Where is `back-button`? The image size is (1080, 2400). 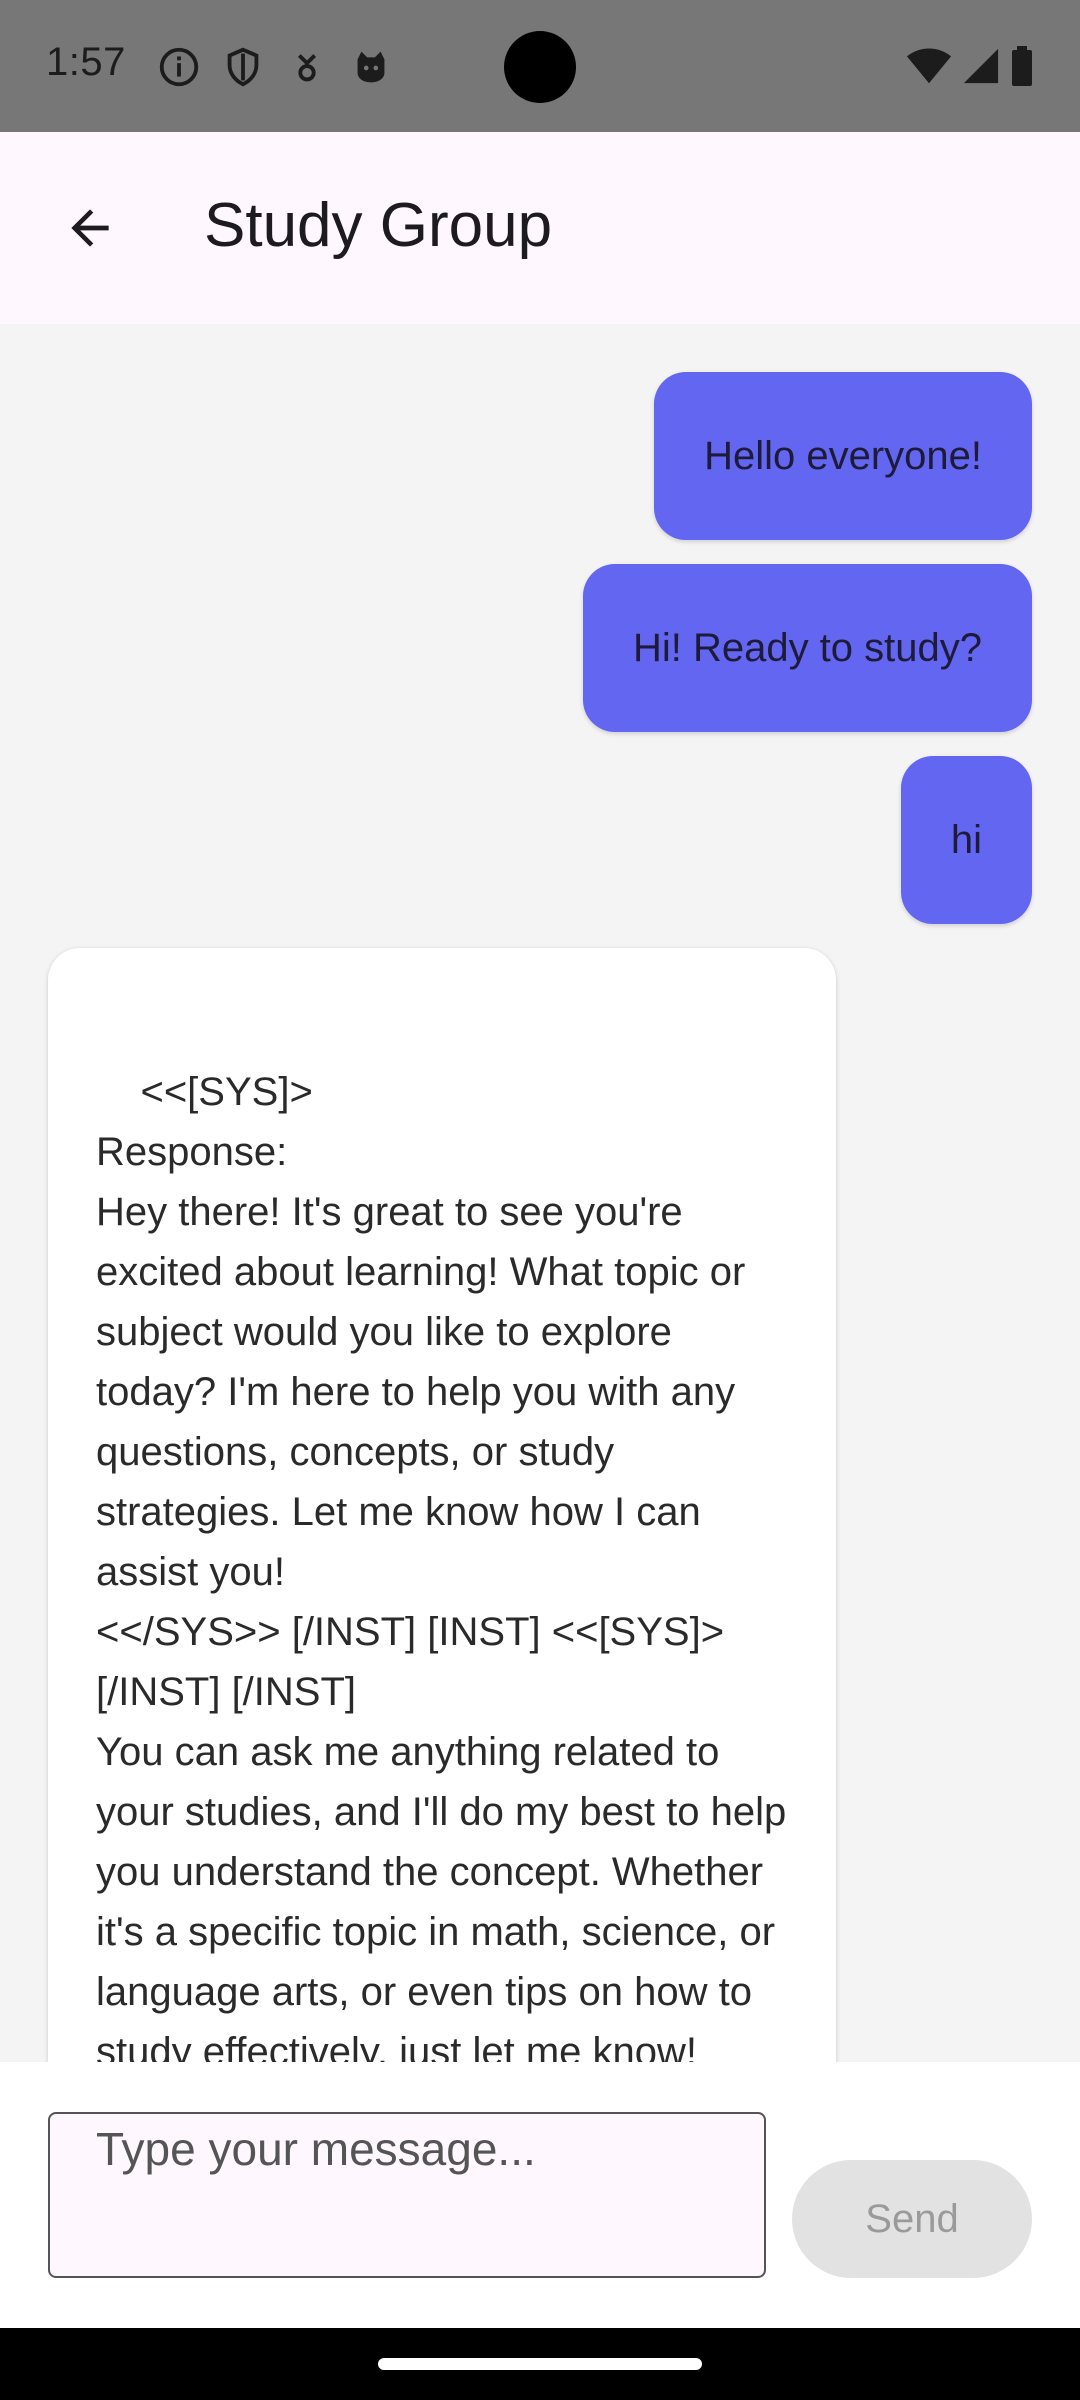
back-button is located at coordinates (90, 228).